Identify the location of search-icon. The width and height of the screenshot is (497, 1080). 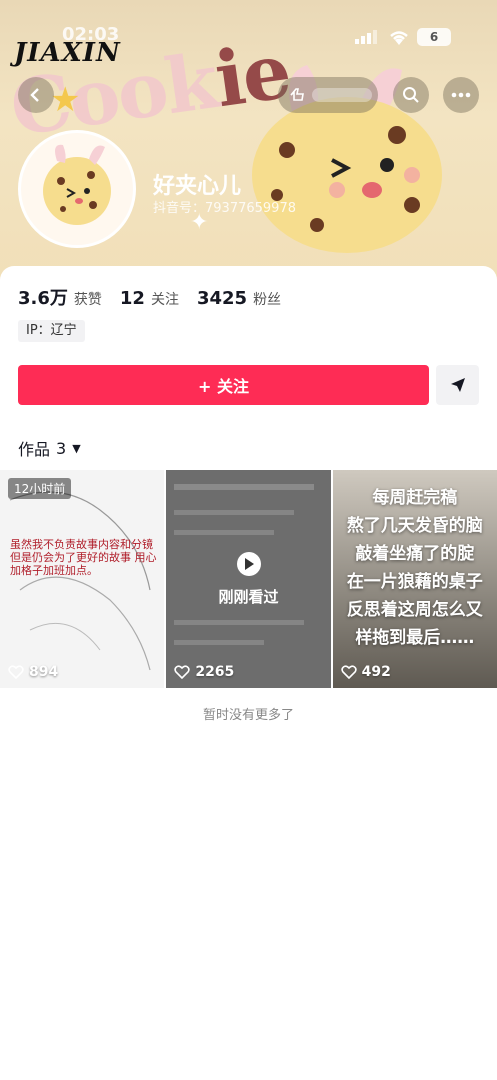
(411, 95).